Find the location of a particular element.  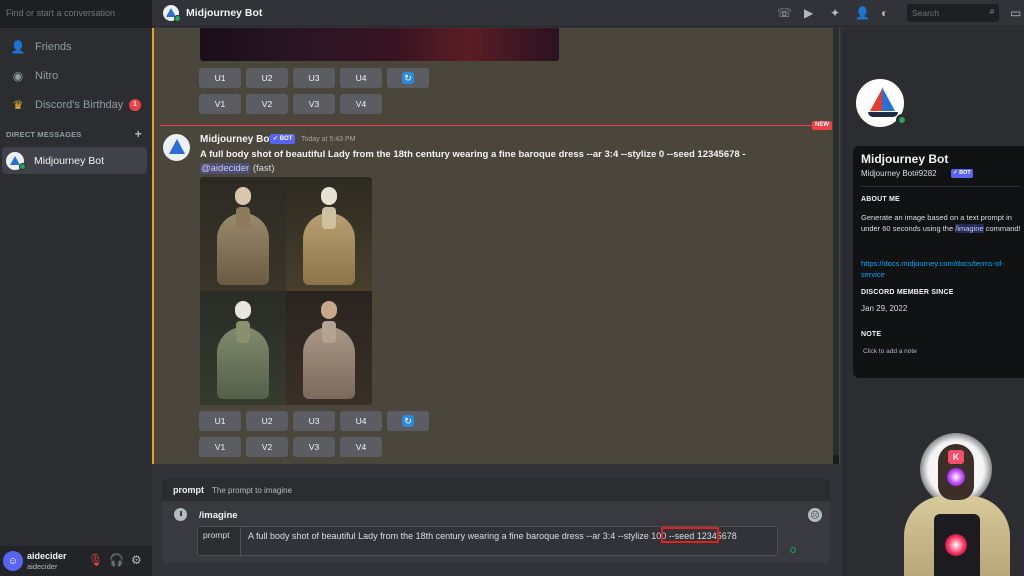

k-logo-icon: K is located at coordinates (956, 457).